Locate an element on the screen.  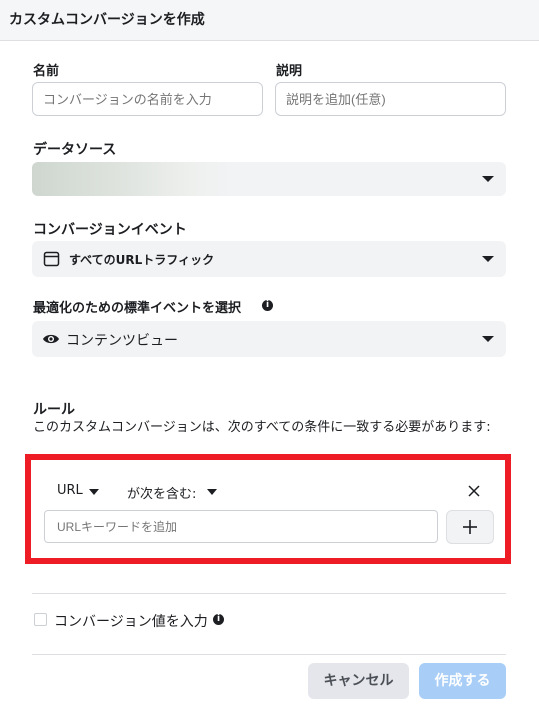
description-label: 説明 is located at coordinates (289, 71).